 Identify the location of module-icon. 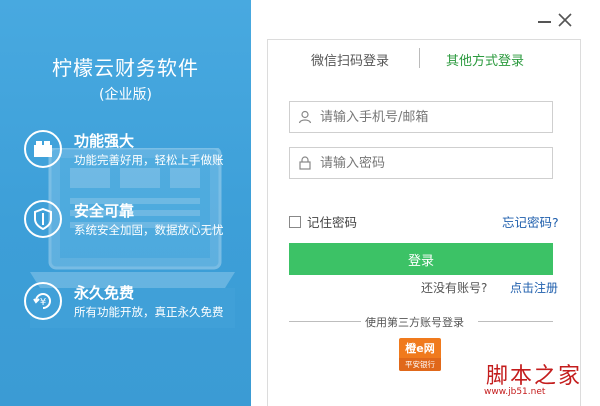
(43, 149).